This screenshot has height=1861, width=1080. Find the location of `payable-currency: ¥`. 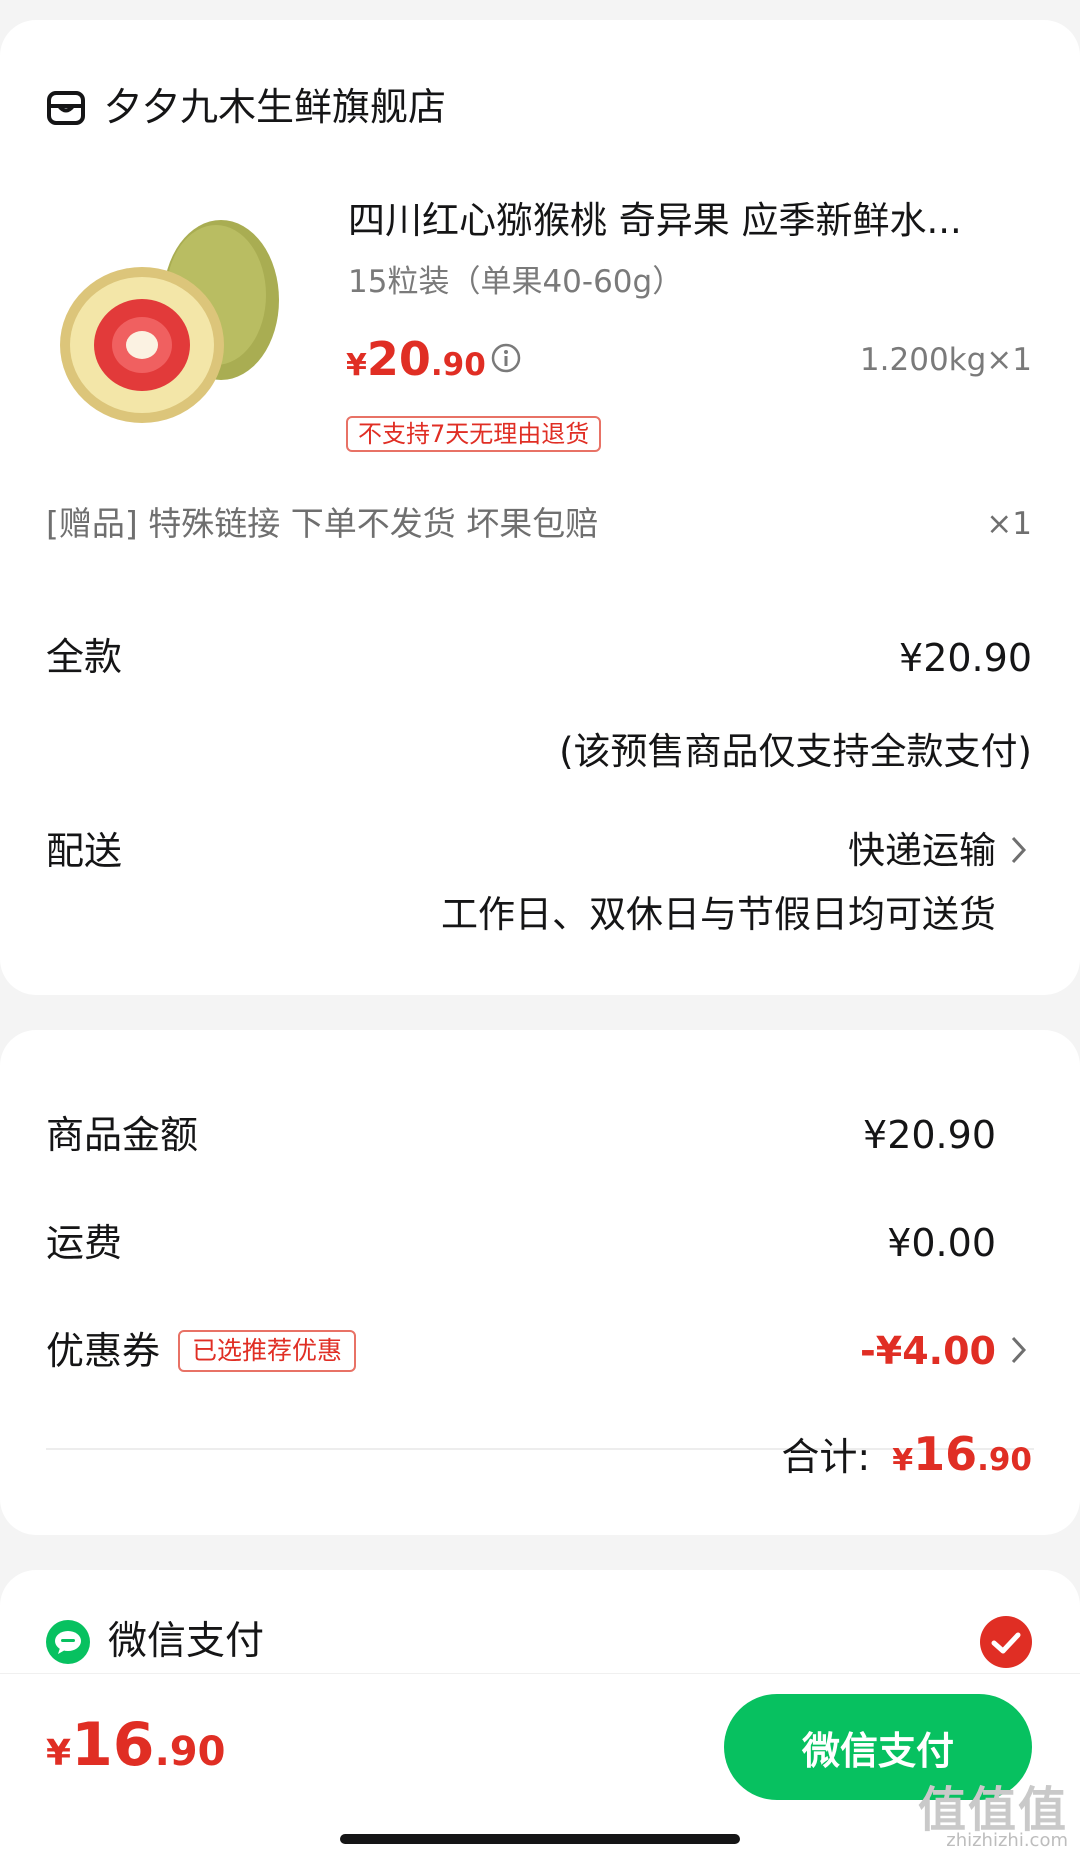

payable-currency: ¥ is located at coordinates (59, 1753).